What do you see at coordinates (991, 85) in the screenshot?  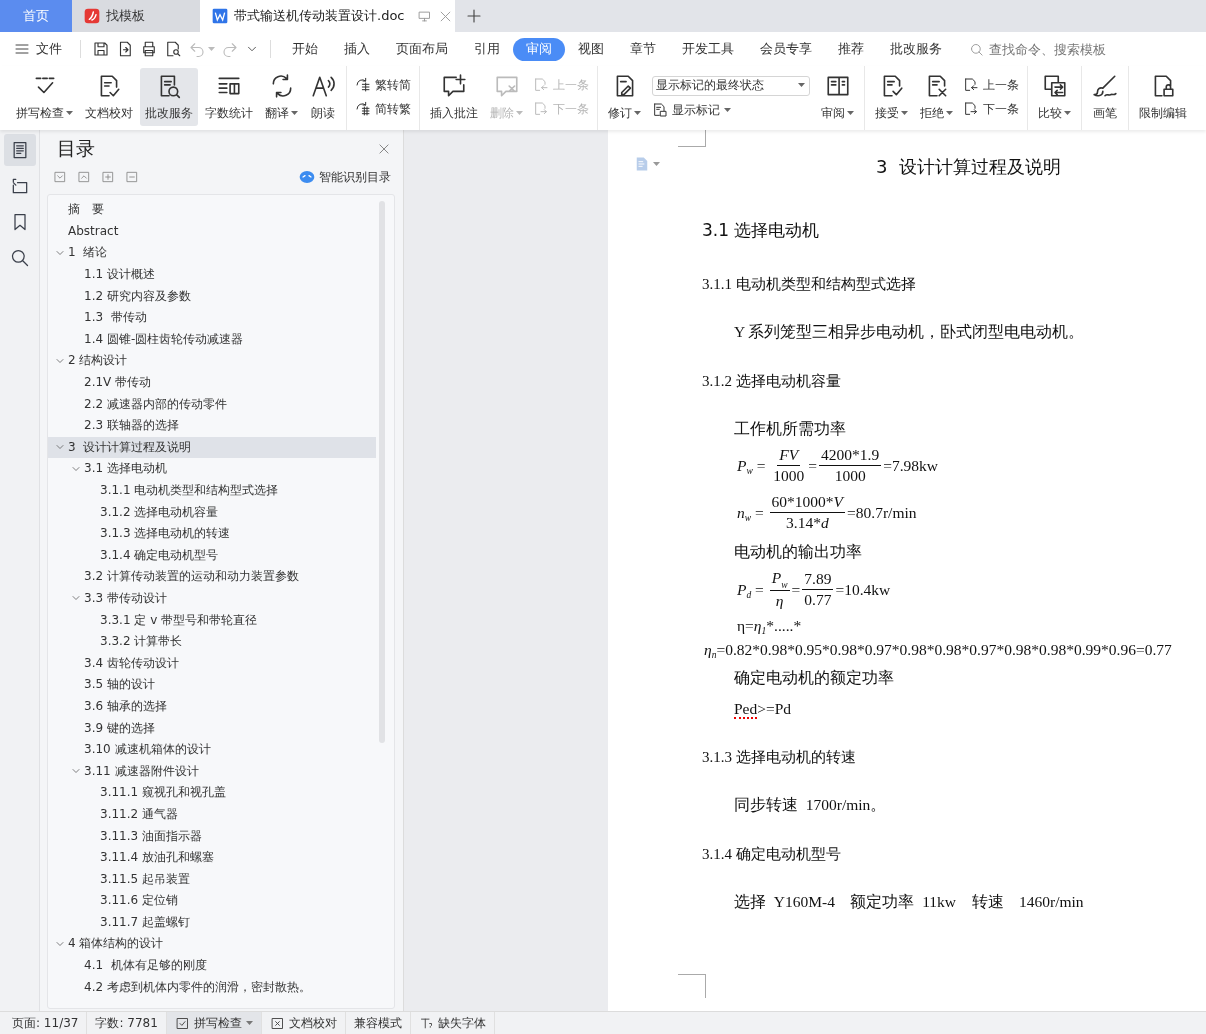 I see `ribbon-button: 上一条` at bounding box center [991, 85].